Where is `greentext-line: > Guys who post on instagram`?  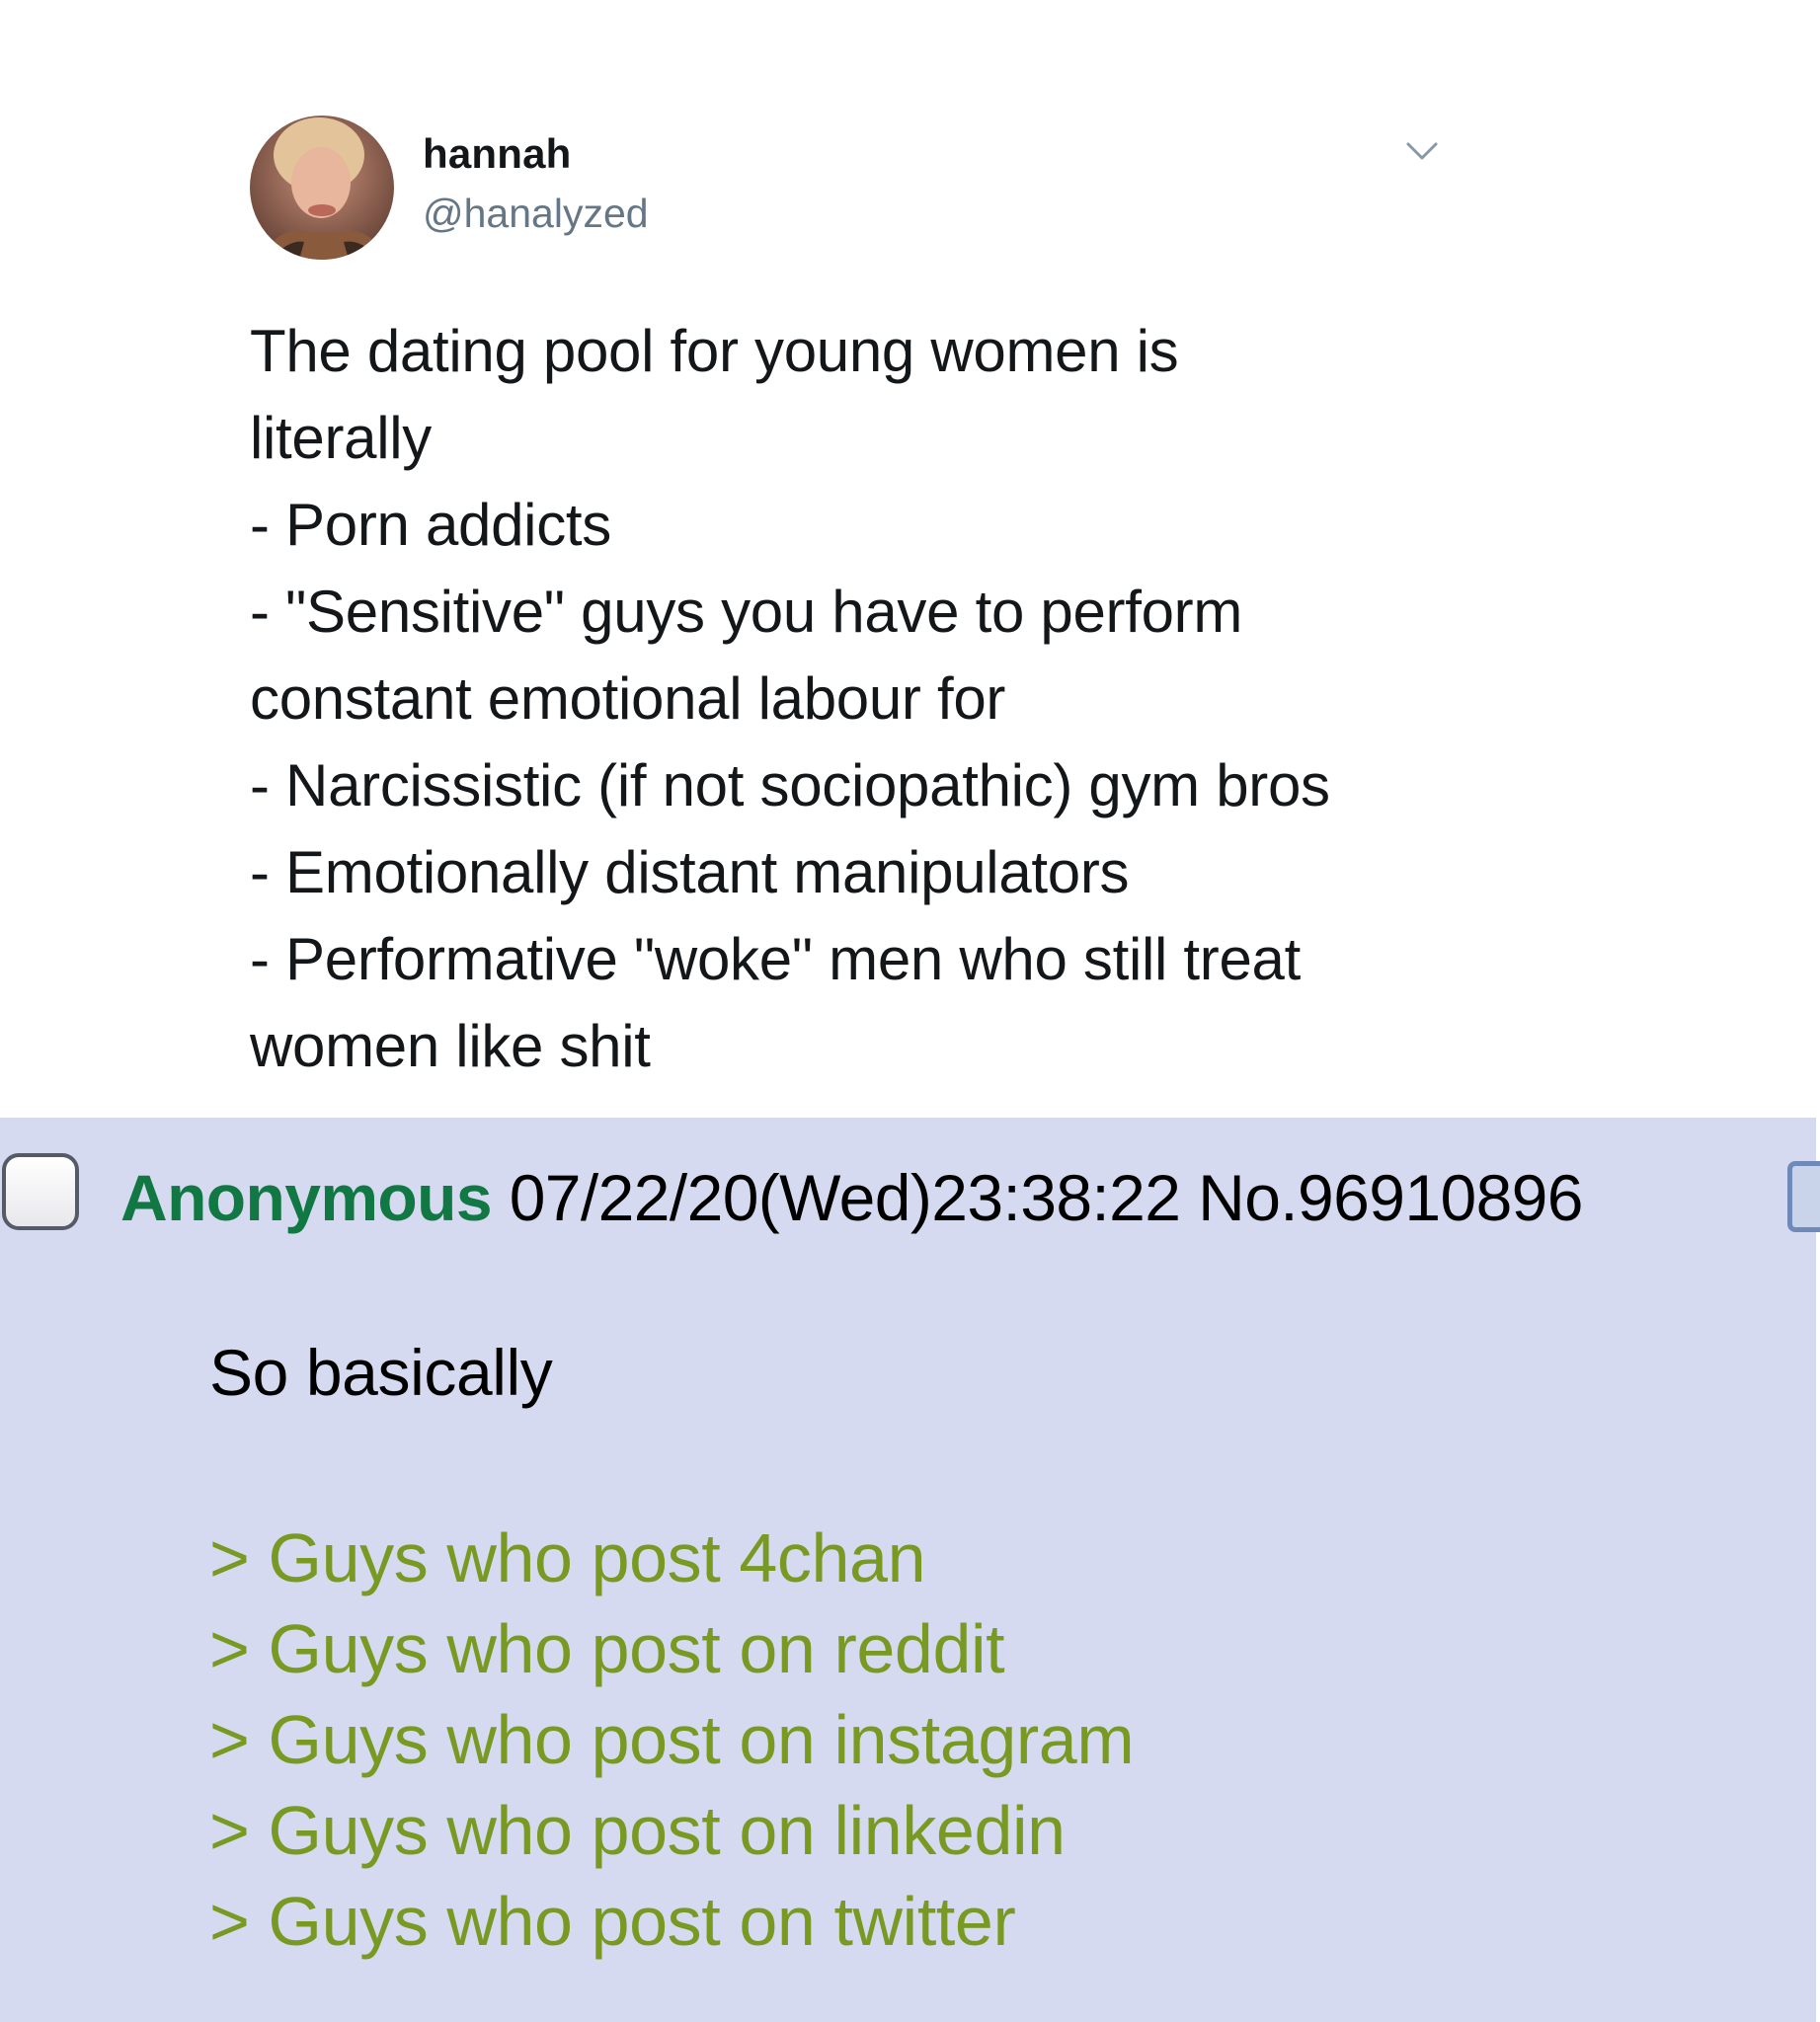
greentext-line: > Guys who post on instagram is located at coordinates (672, 1739).